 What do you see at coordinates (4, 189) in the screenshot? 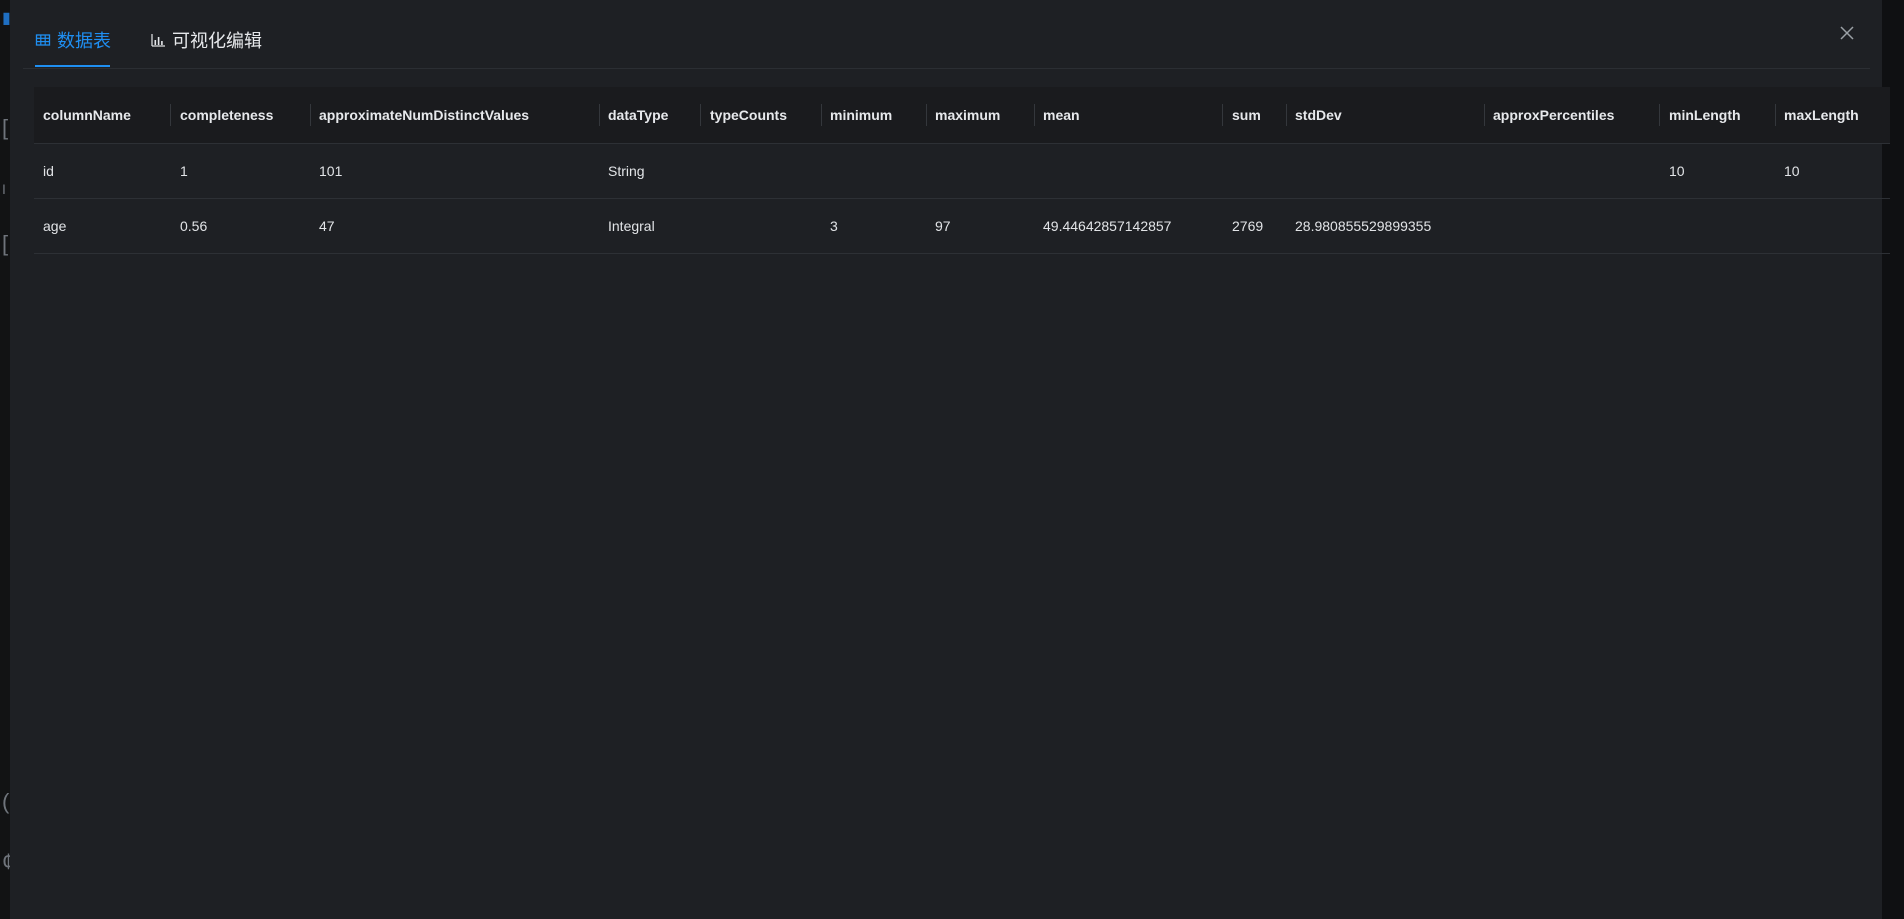
I see `background-fragment: I` at bounding box center [4, 189].